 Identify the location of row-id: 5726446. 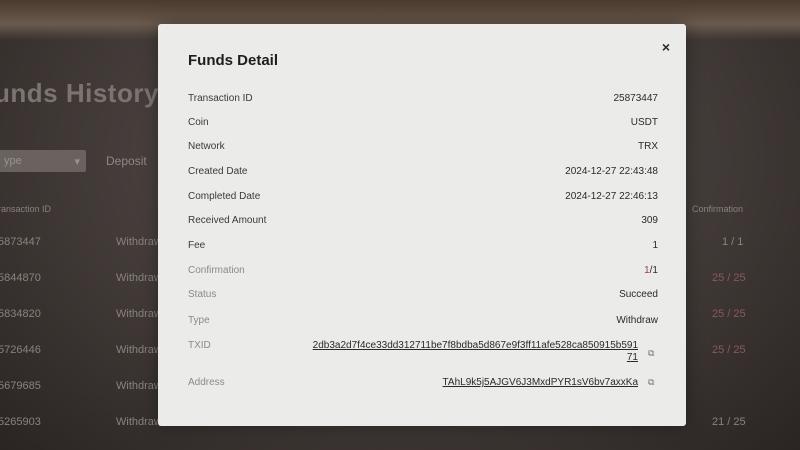
(20, 350).